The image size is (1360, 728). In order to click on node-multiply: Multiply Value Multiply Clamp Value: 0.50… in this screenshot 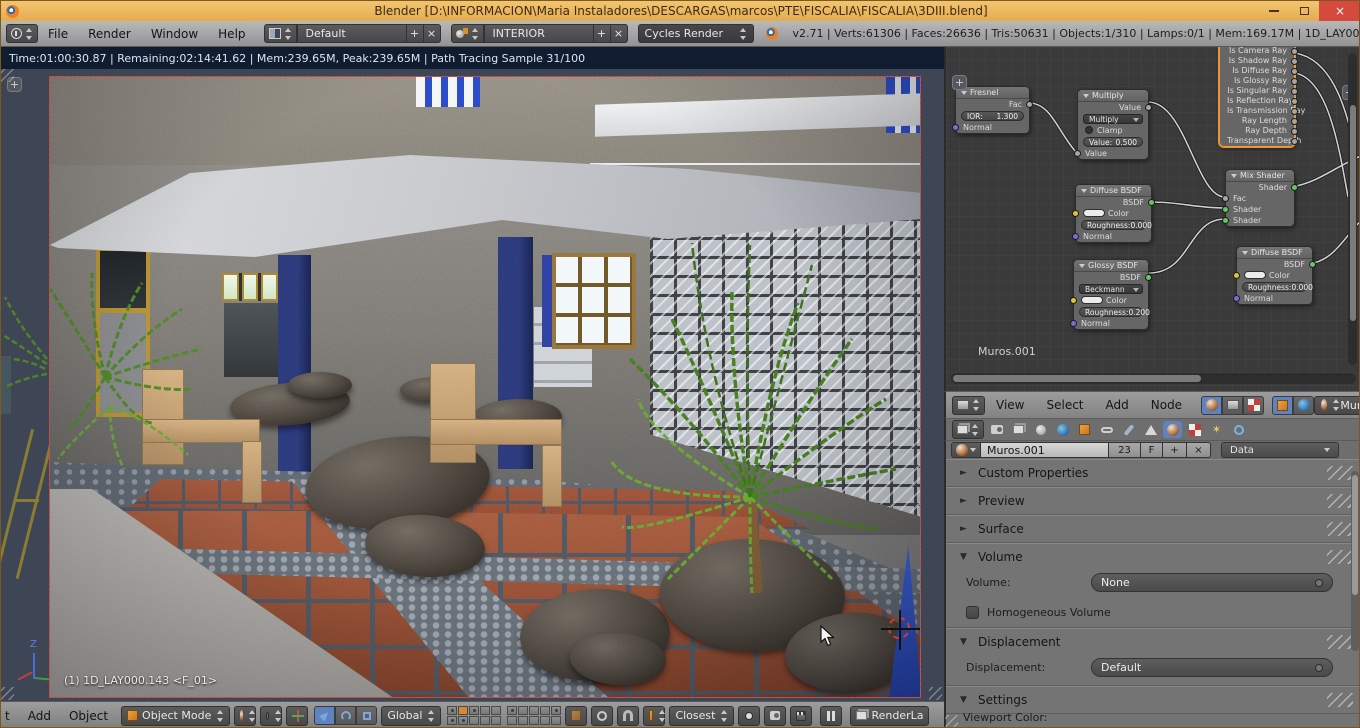, I will do `click(1113, 124)`.